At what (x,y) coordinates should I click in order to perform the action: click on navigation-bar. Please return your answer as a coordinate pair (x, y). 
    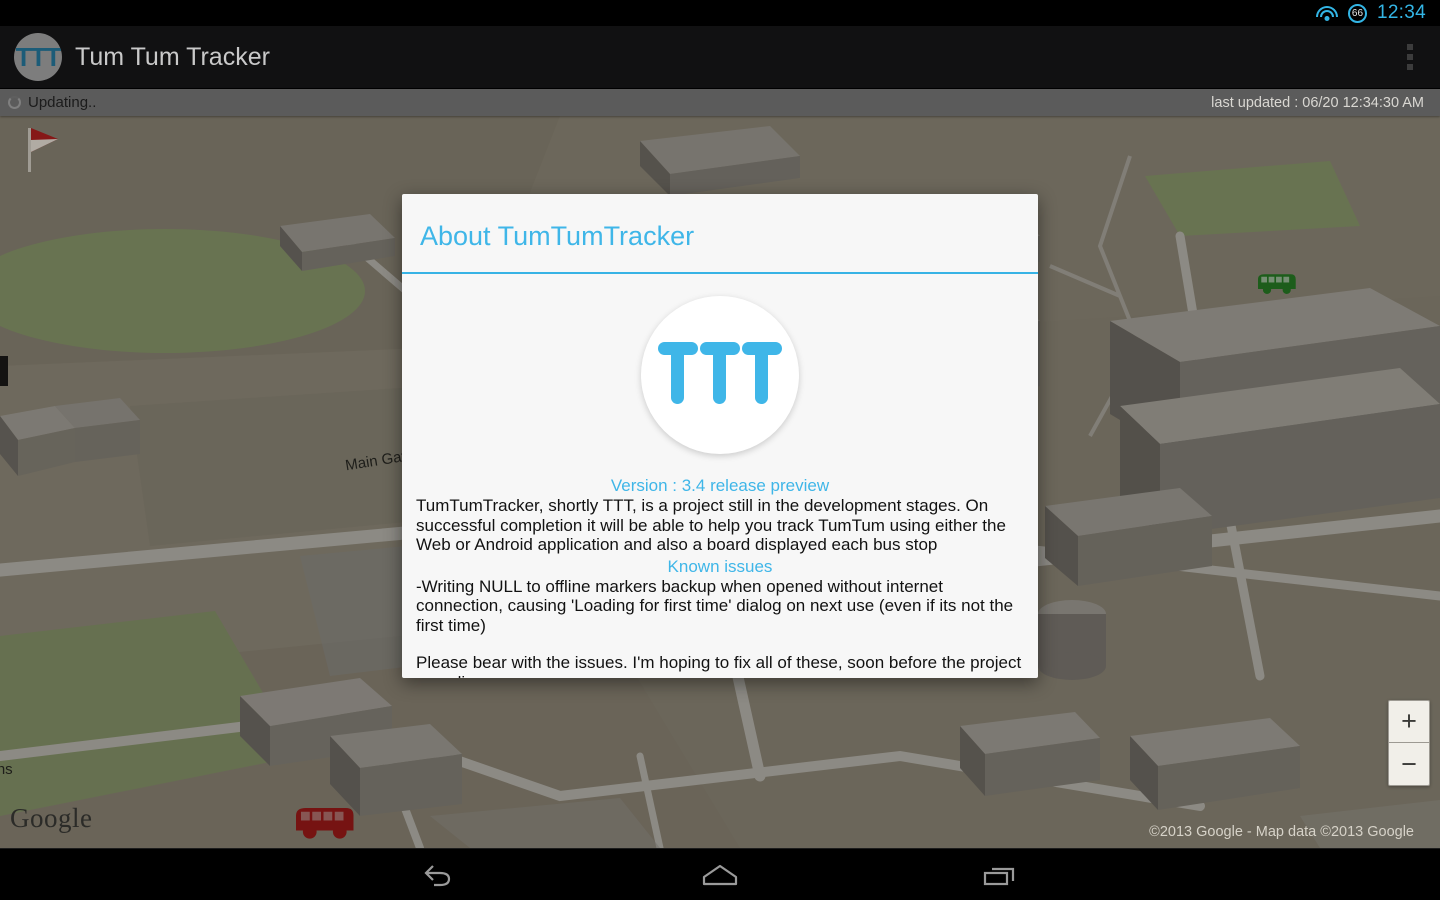
    Looking at the image, I should click on (720, 874).